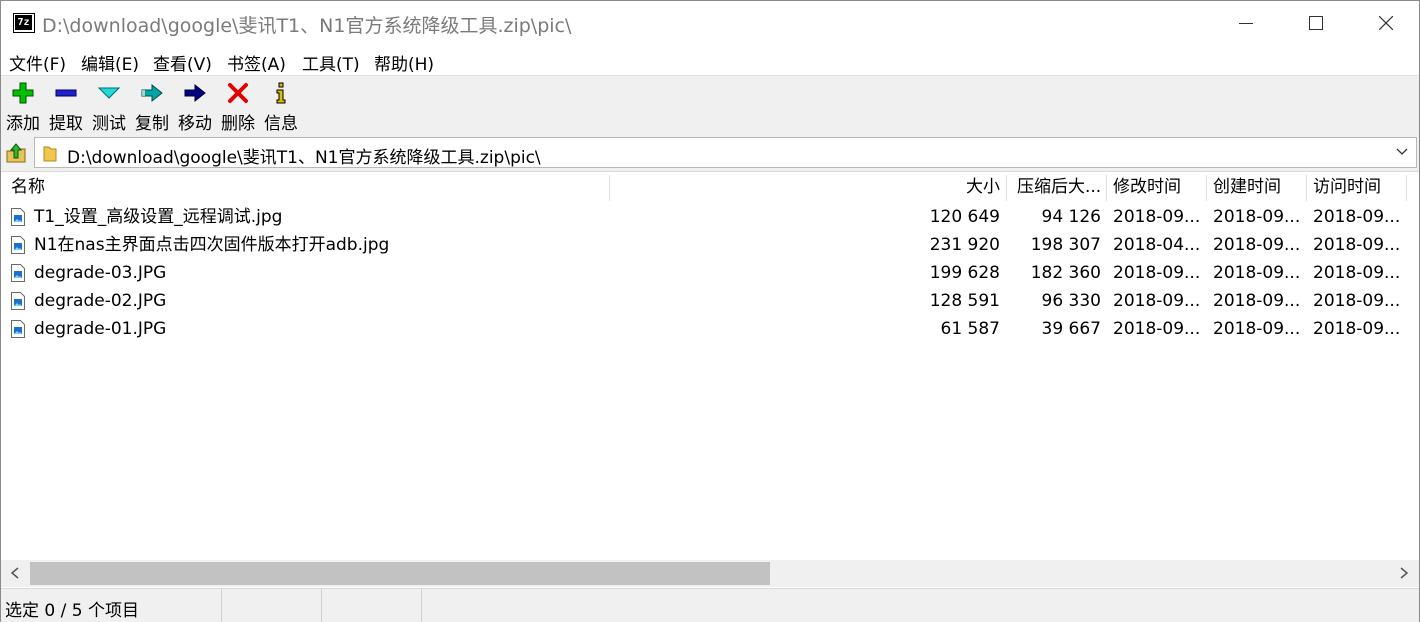  Describe the element at coordinates (152, 93) in the screenshot. I see `copy-icon` at that location.